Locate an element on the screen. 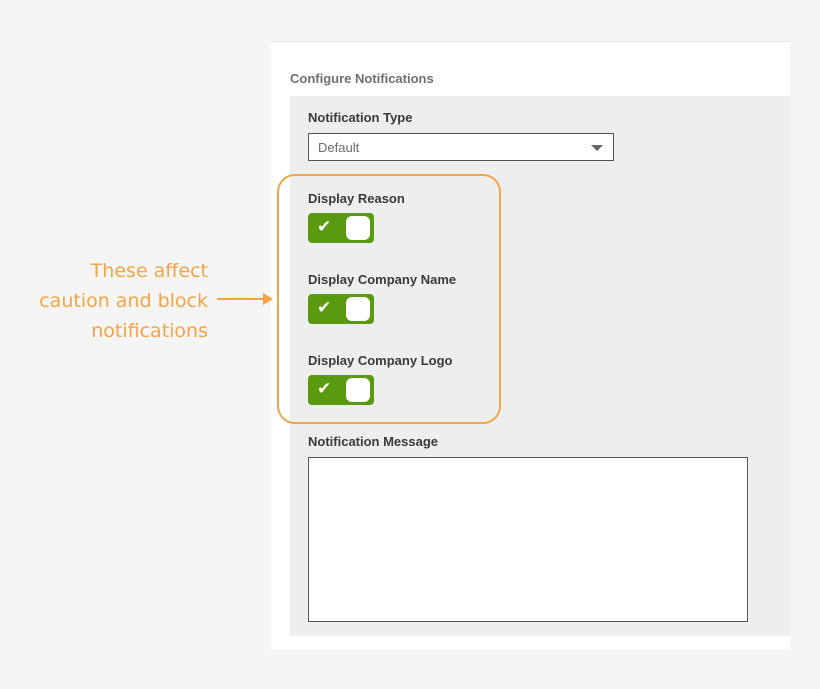 This screenshot has height=689, width=820. notification-message-textarea is located at coordinates (528, 539).